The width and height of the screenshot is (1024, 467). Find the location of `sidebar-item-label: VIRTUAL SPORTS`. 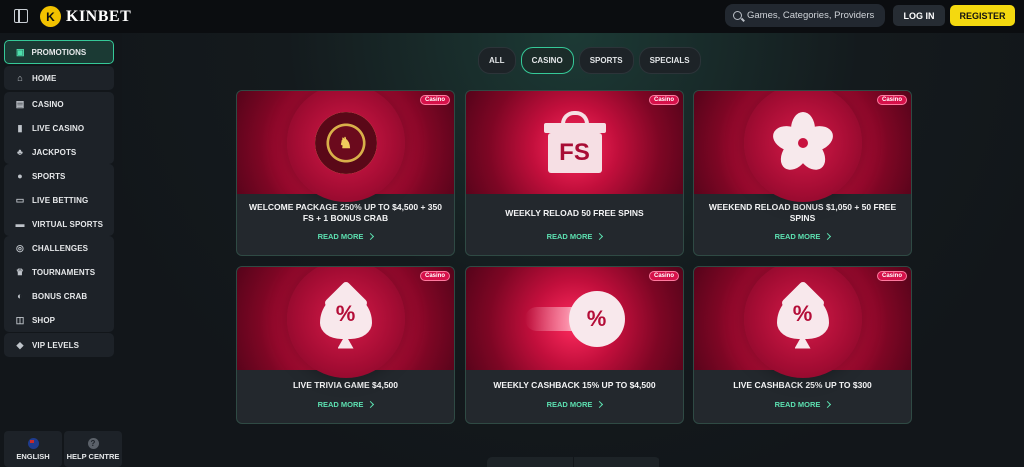

sidebar-item-label: VIRTUAL SPORTS is located at coordinates (68, 224).